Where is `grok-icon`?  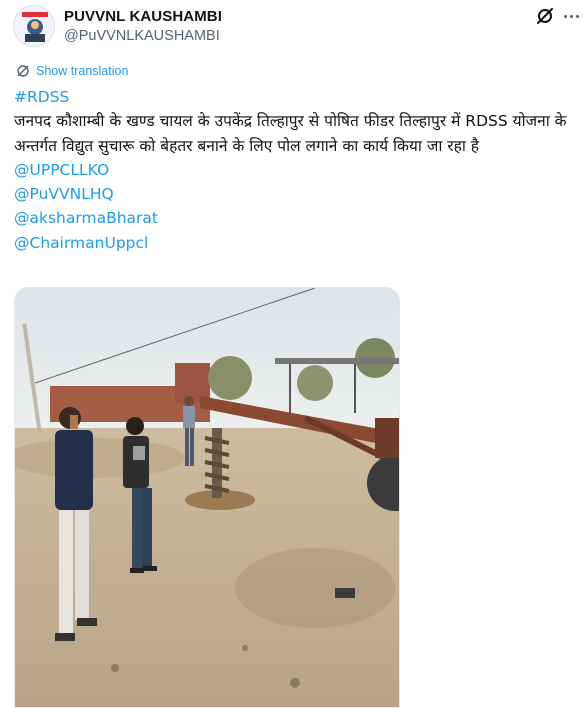 grok-icon is located at coordinates (545, 16).